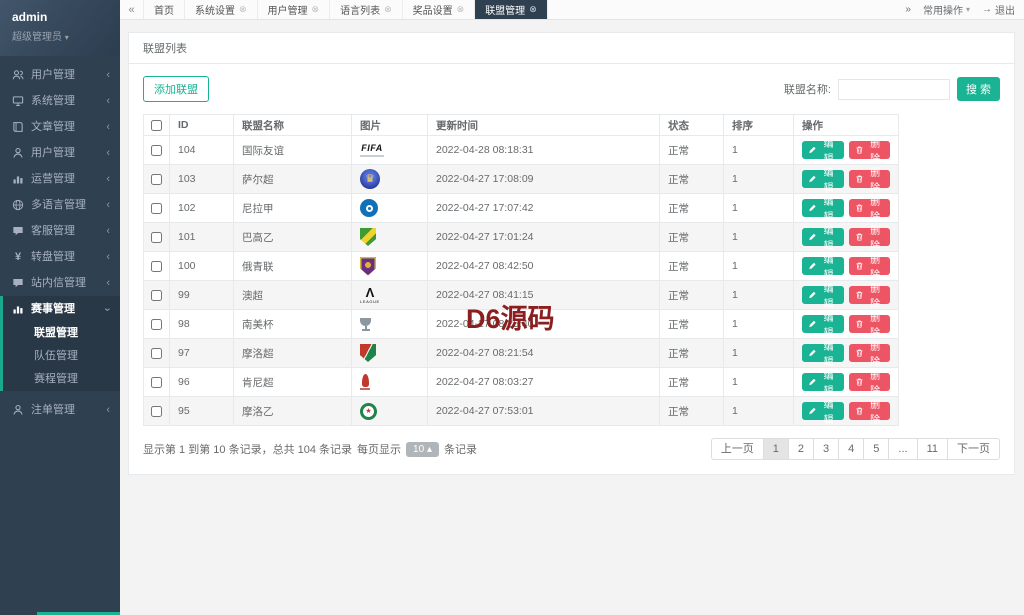 This screenshot has height=615, width=1024. What do you see at coordinates (439, 9) in the screenshot?
I see `tab-prize-settings: 奖品设置 ⊗` at bounding box center [439, 9].